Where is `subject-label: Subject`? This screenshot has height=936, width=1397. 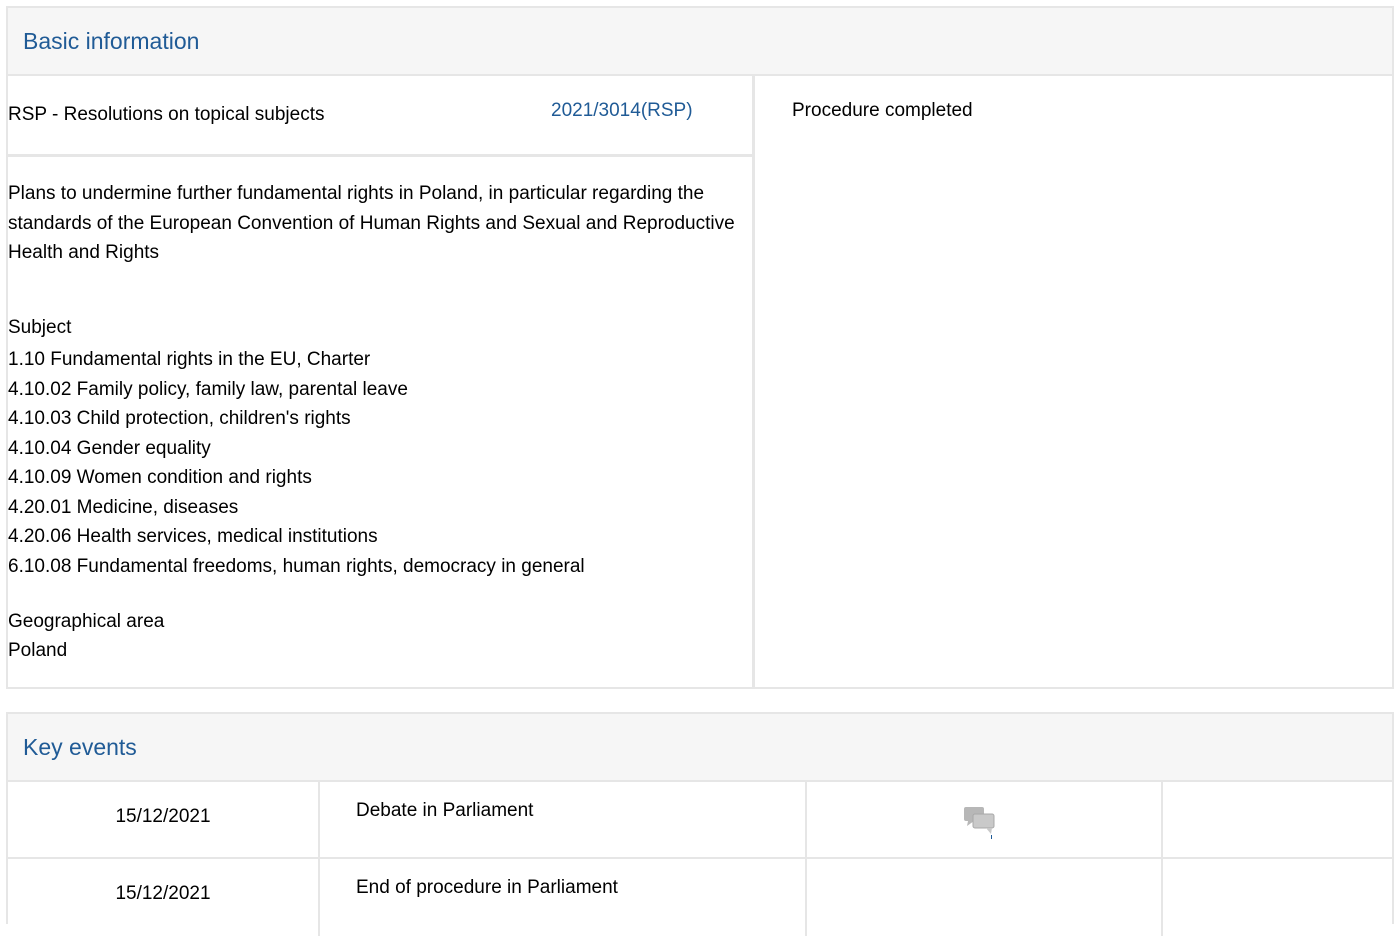 subject-label: Subject is located at coordinates (40, 327).